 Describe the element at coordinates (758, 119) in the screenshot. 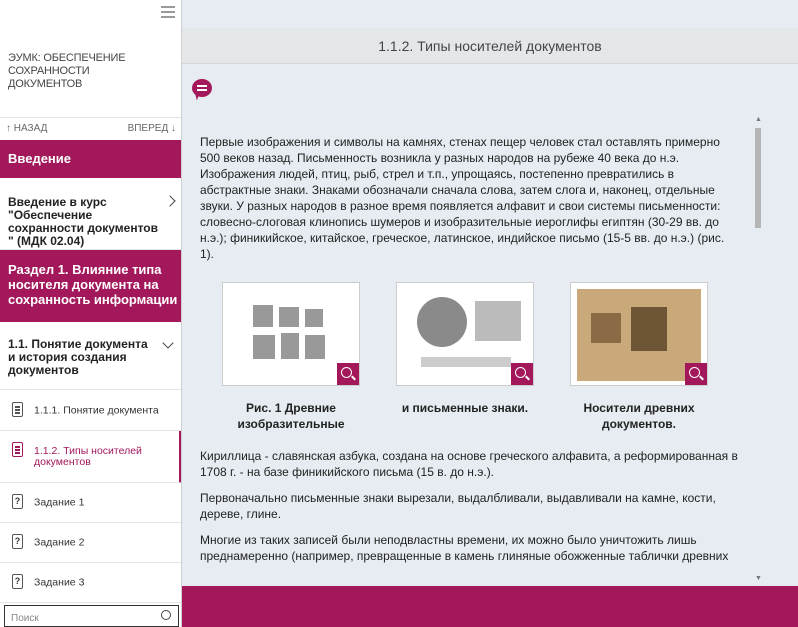

I see `scroll-up-icon: ▲` at that location.